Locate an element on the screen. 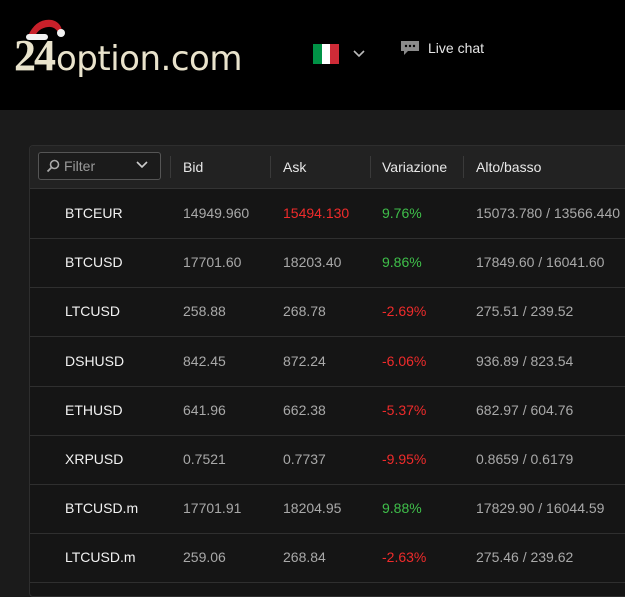  filter-dropdown is located at coordinates (99, 166).